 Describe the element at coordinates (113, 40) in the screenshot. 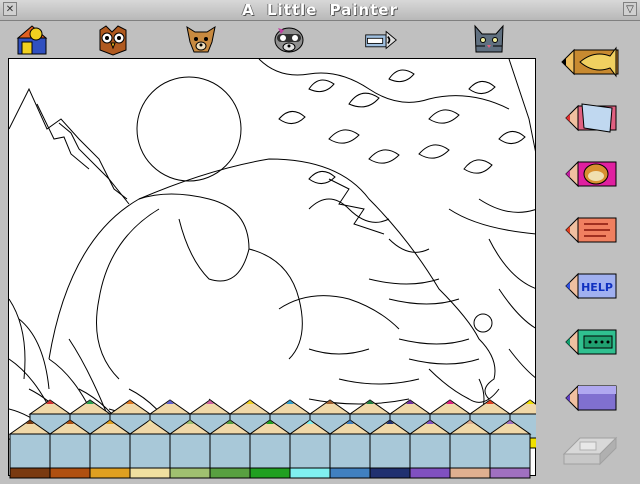

I see `owl-icon` at that location.